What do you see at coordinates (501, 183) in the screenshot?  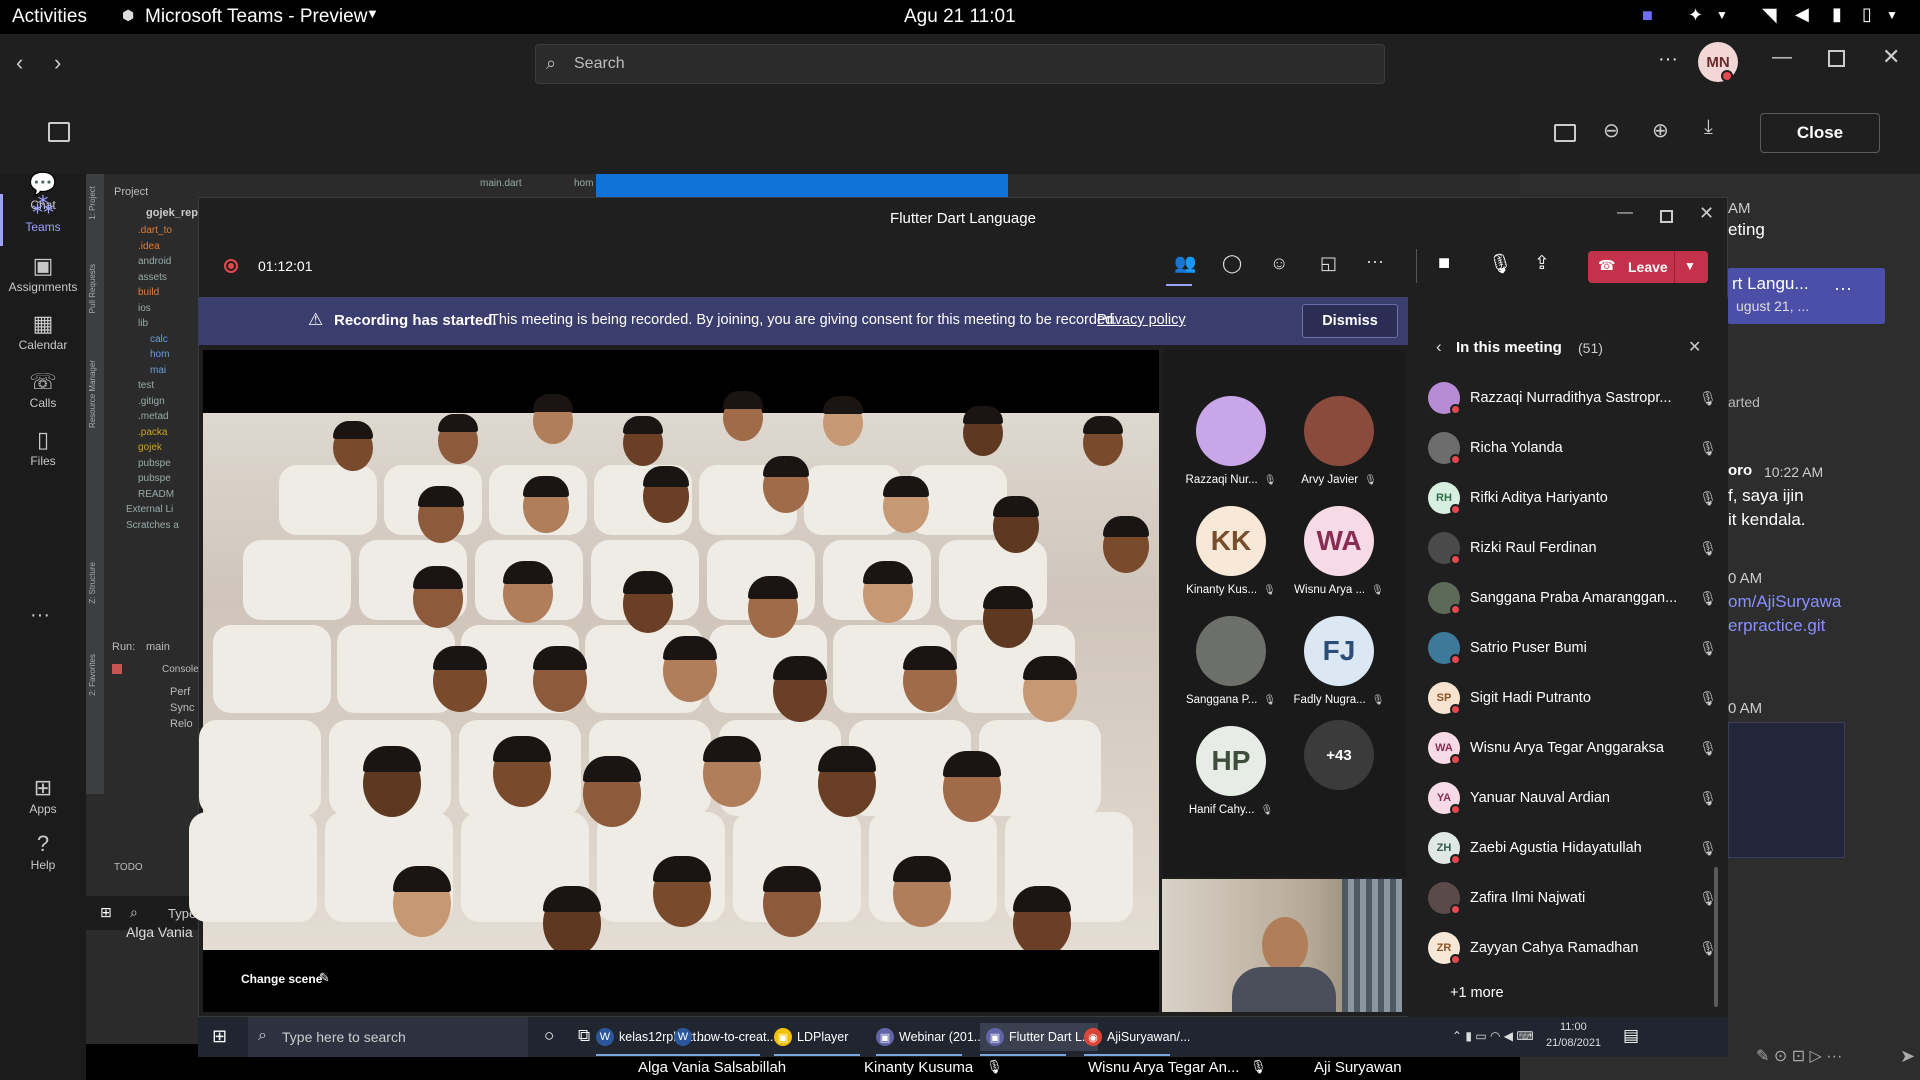 I see `editor-tab: main.dart` at bounding box center [501, 183].